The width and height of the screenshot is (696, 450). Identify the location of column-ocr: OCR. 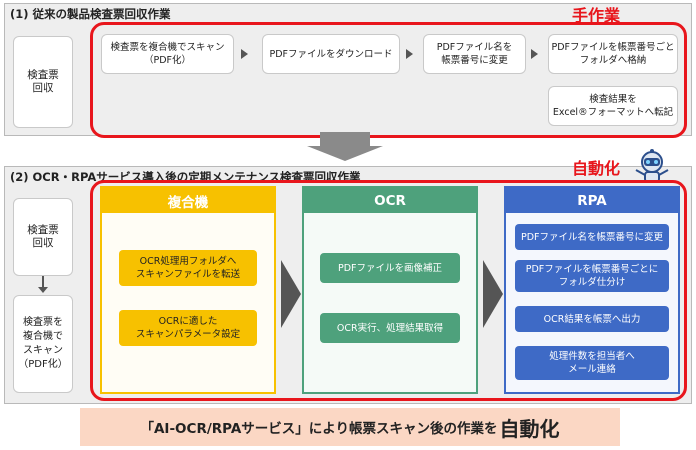
(390, 290).